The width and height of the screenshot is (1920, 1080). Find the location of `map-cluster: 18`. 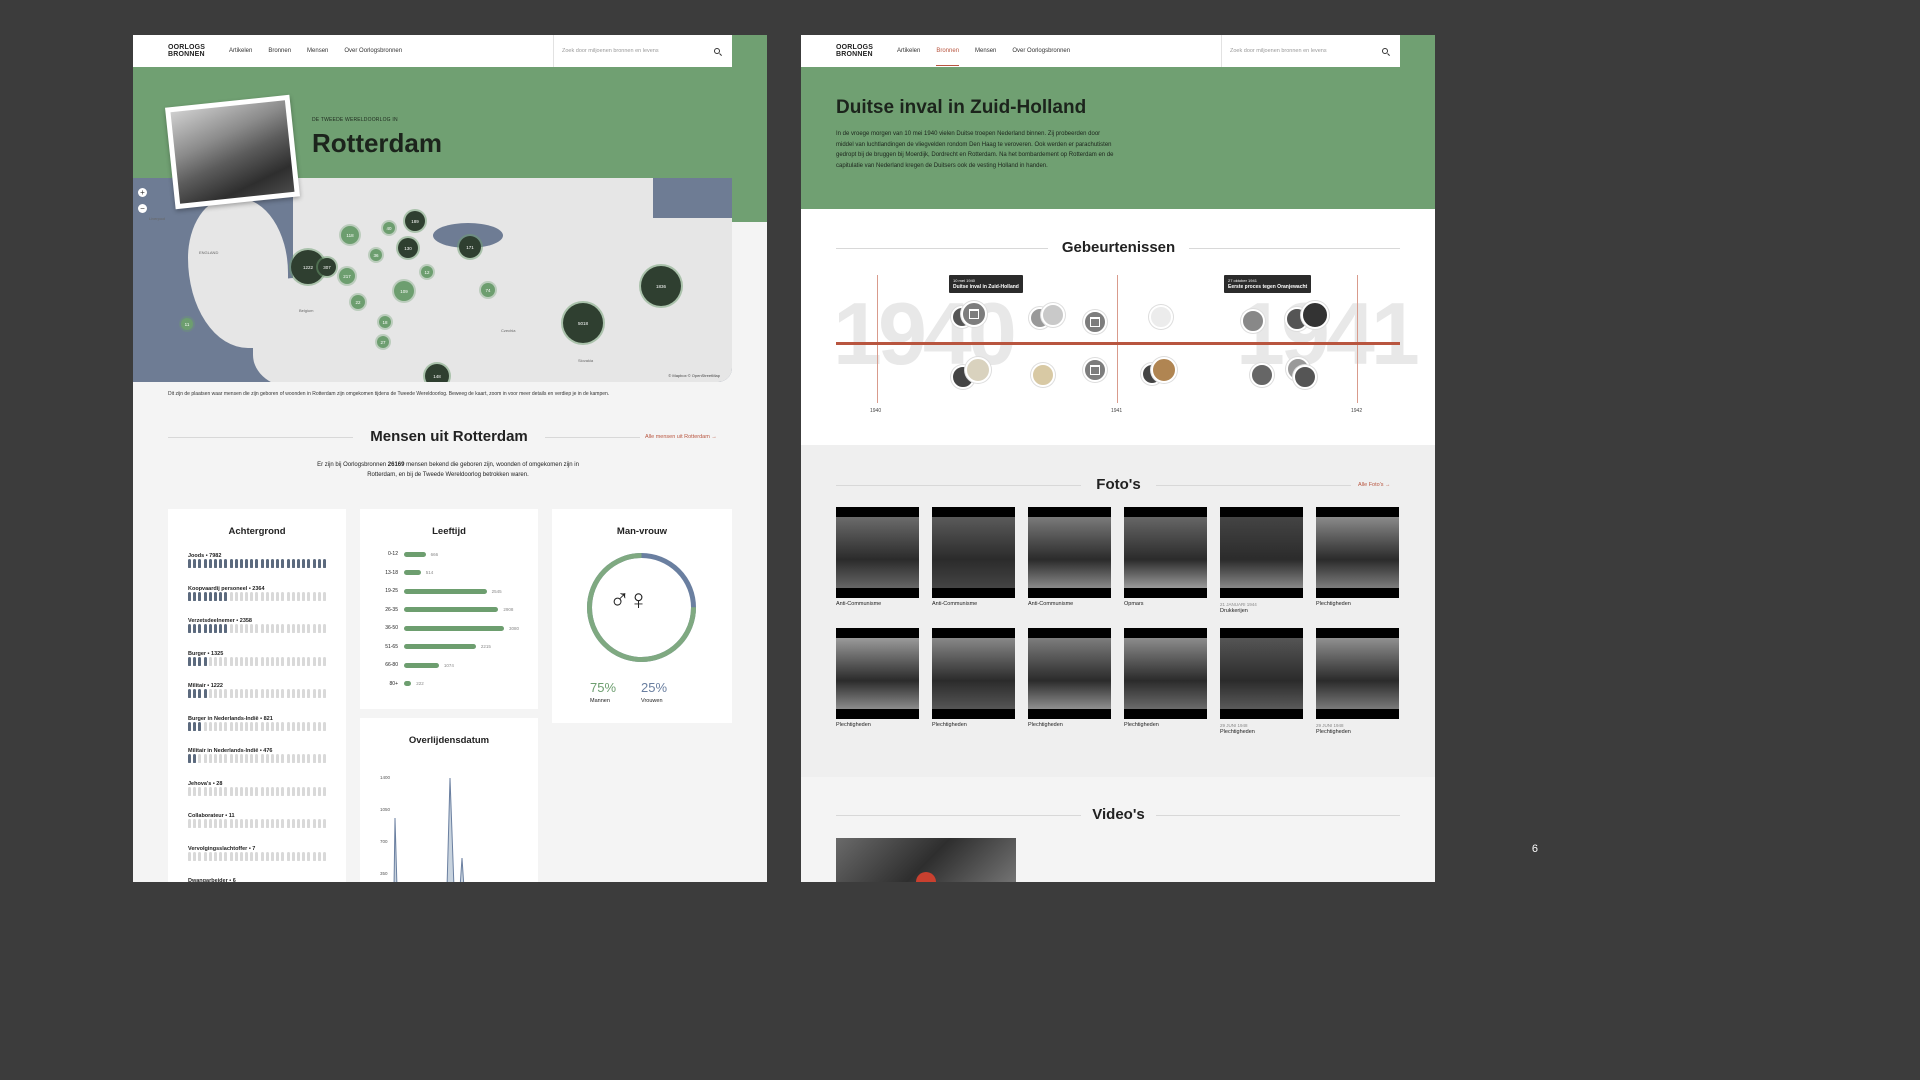

map-cluster: 18 is located at coordinates (385, 322).